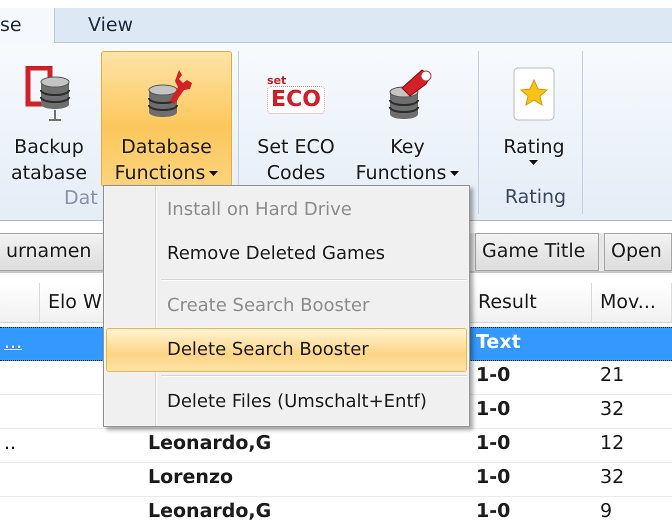 This screenshot has width=672, height=522. Describe the element at coordinates (10, 443) in the screenshot. I see `table-cell: ..` at that location.